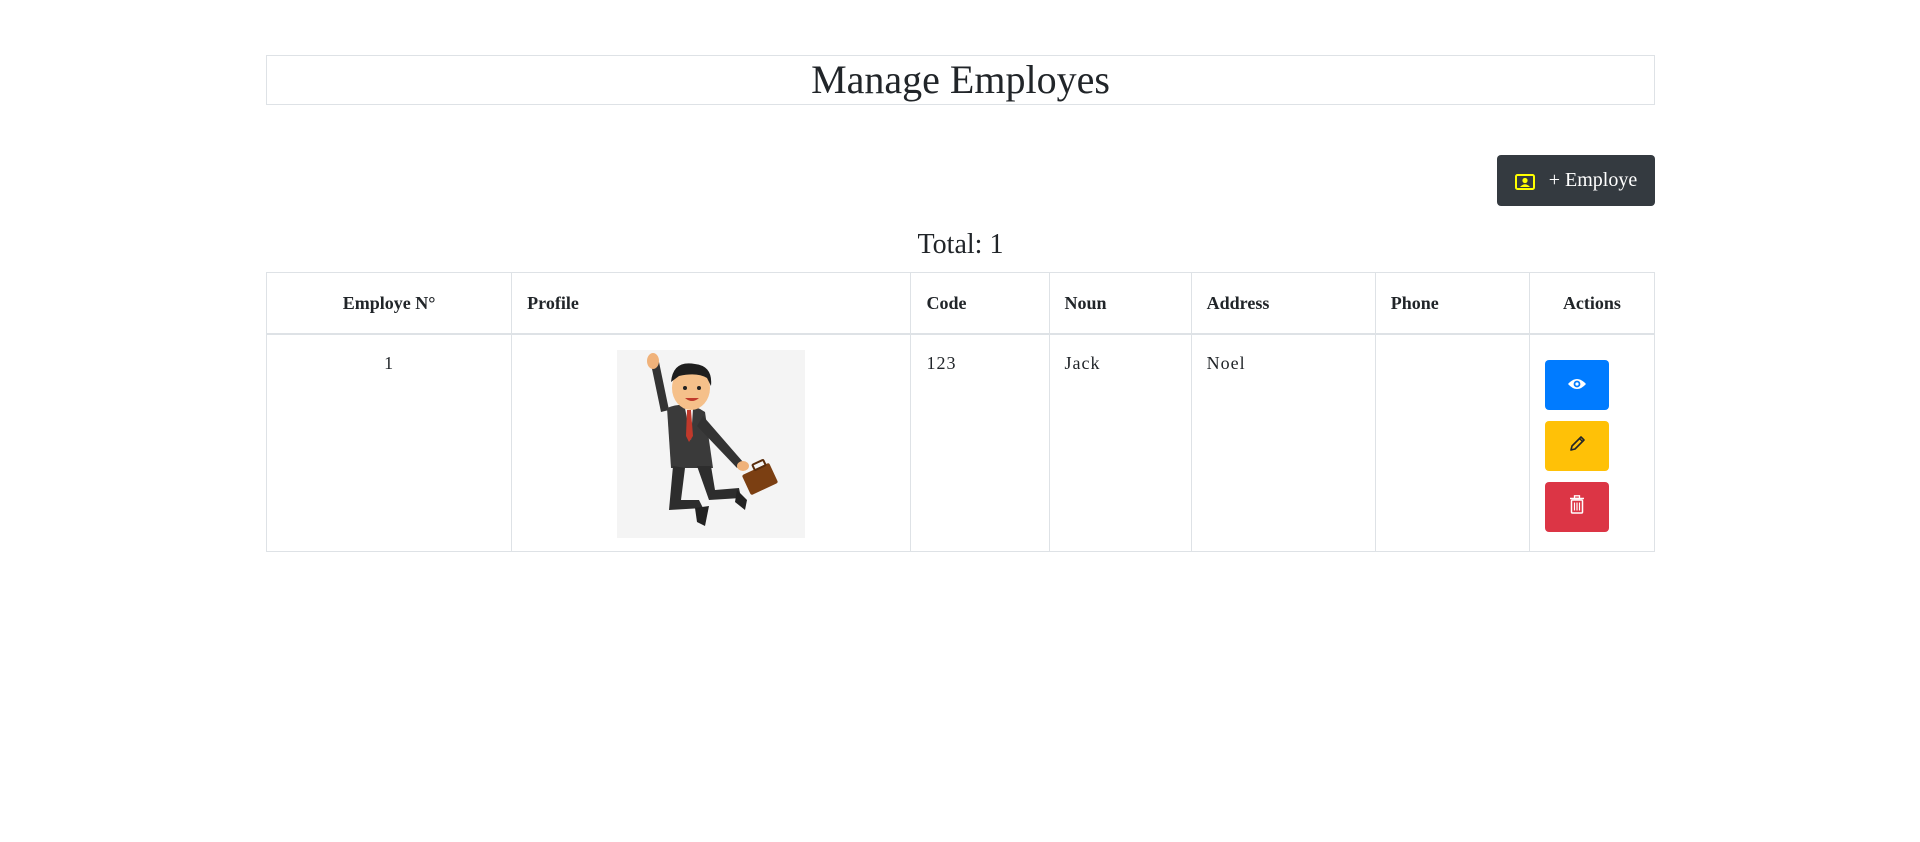 This screenshot has width=1920, height=842. What do you see at coordinates (389, 442) in the screenshot?
I see `cell-number: 1` at bounding box center [389, 442].